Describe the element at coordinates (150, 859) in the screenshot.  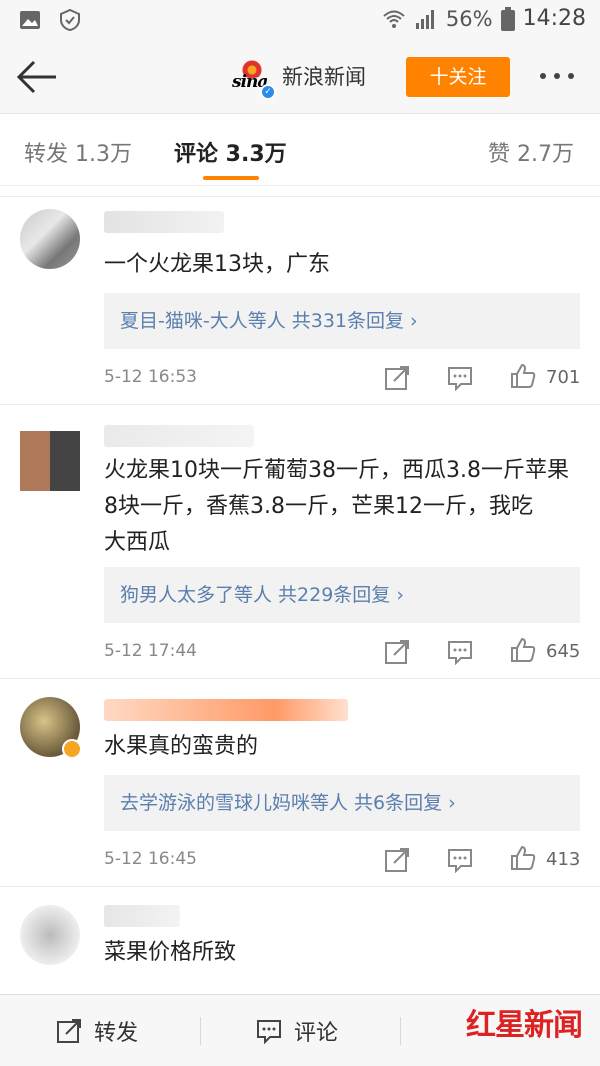
I see `comment-time: 5-12 16:45` at that location.